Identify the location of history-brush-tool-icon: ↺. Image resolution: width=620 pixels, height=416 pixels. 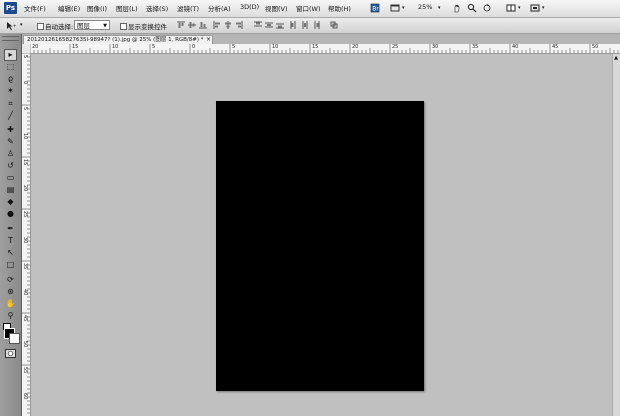
(10, 166).